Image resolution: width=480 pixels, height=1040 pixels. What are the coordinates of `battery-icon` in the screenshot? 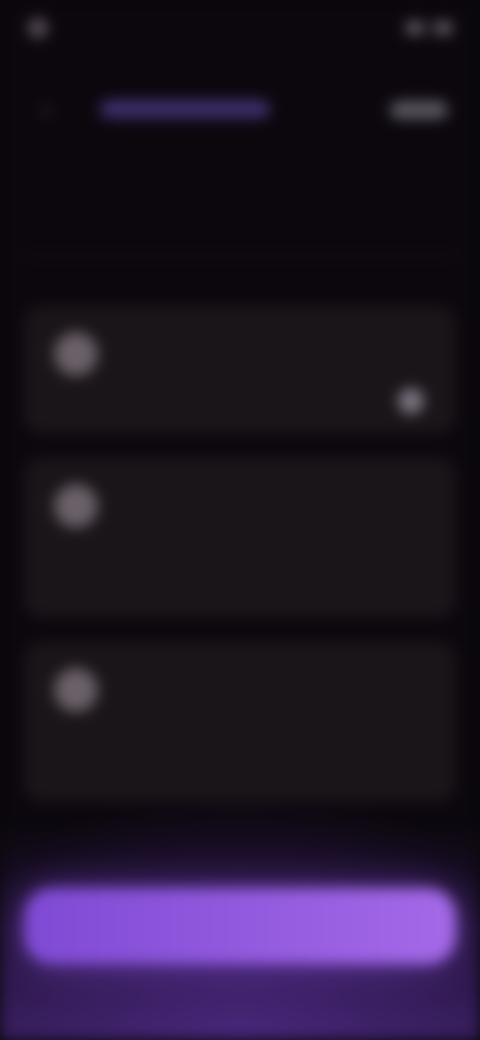 It's located at (443, 28).